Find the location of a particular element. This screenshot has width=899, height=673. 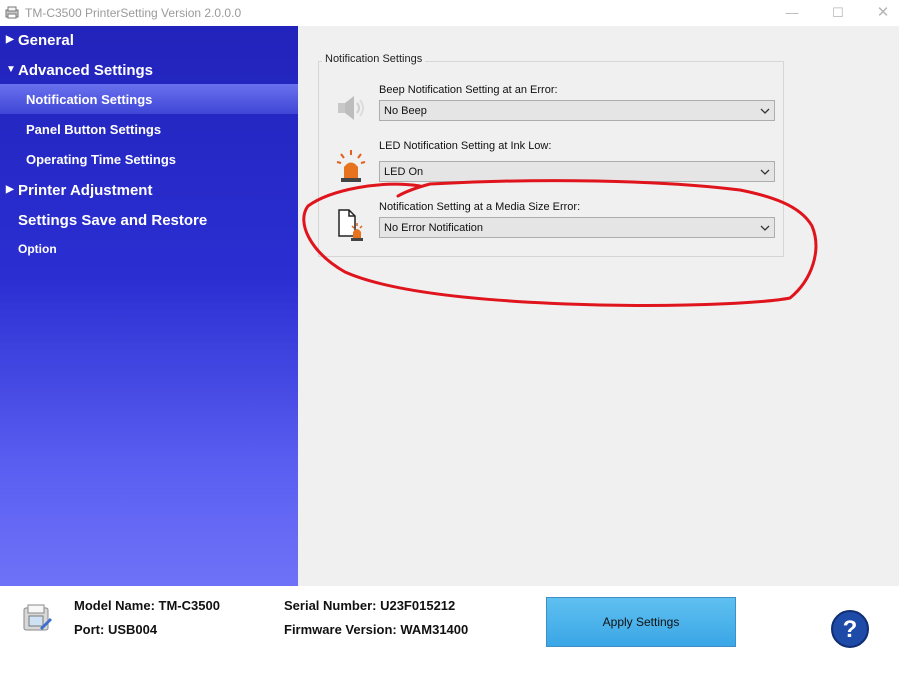

led-setting-label: LED Notification Setting at Ink Low: is located at coordinates (465, 146).